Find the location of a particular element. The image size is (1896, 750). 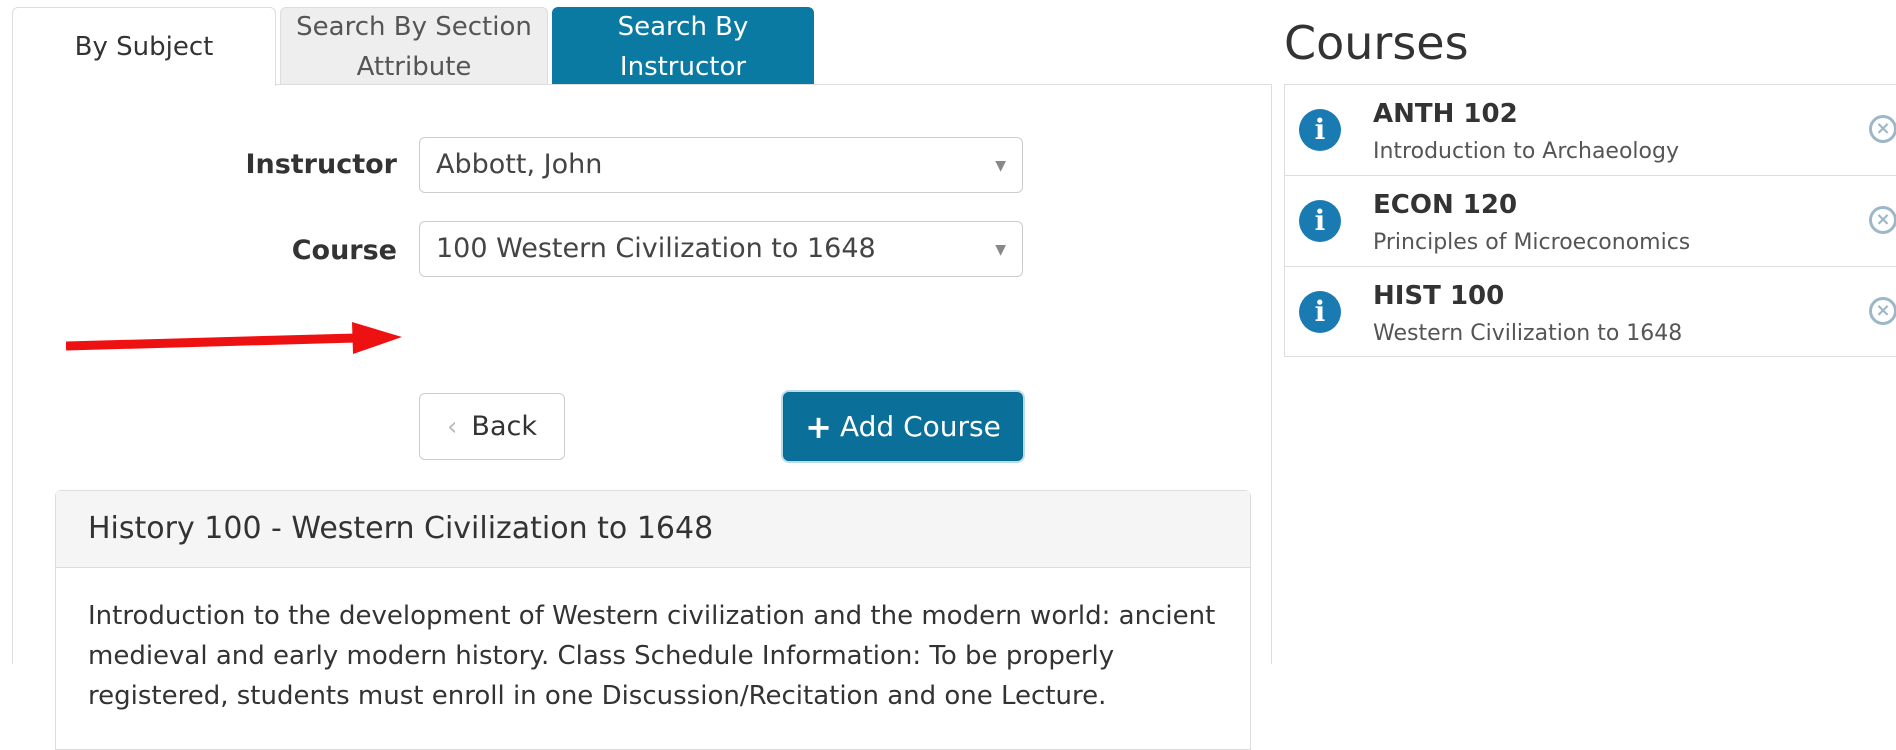

course-code: HIST 100 is located at coordinates (1439, 296).